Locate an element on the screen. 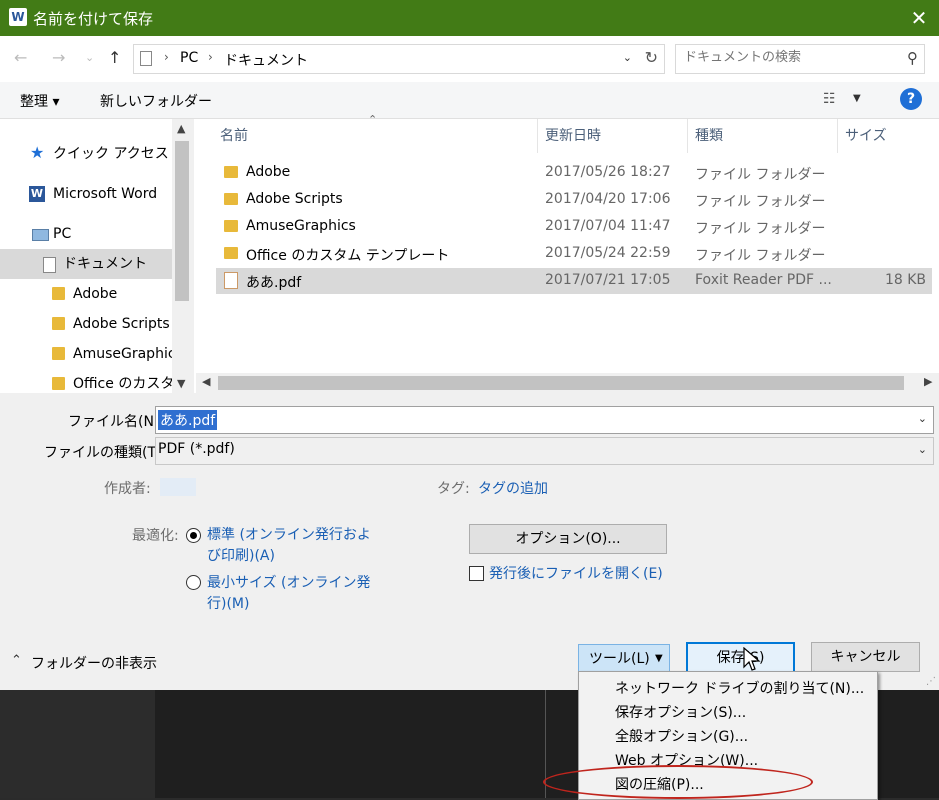 Image resolution: width=939 pixels, height=800 pixels. up-arrow-icon: ↑ is located at coordinates (114, 57).